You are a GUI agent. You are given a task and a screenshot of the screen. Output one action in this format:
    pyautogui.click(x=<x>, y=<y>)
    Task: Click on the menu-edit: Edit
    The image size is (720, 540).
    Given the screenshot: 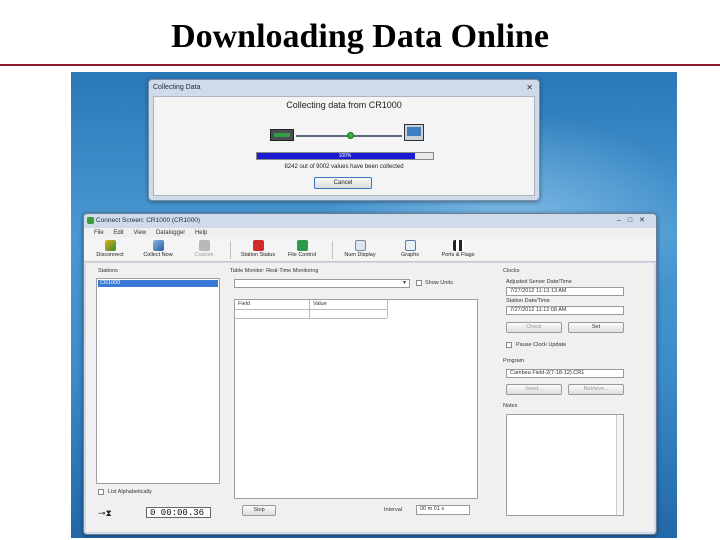 What is the action you would take?
    pyautogui.click(x=118, y=233)
    